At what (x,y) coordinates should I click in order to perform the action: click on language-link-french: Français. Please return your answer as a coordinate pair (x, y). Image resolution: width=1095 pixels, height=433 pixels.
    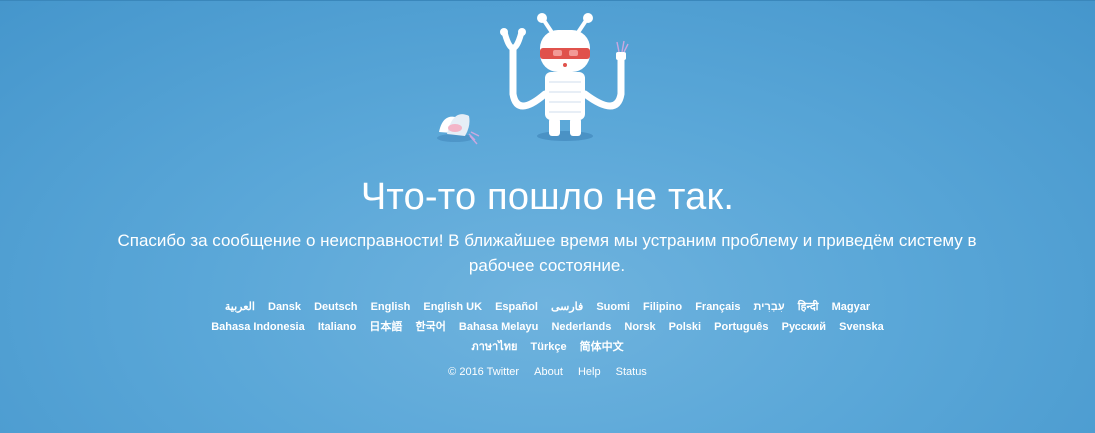
    Looking at the image, I should click on (717, 307).